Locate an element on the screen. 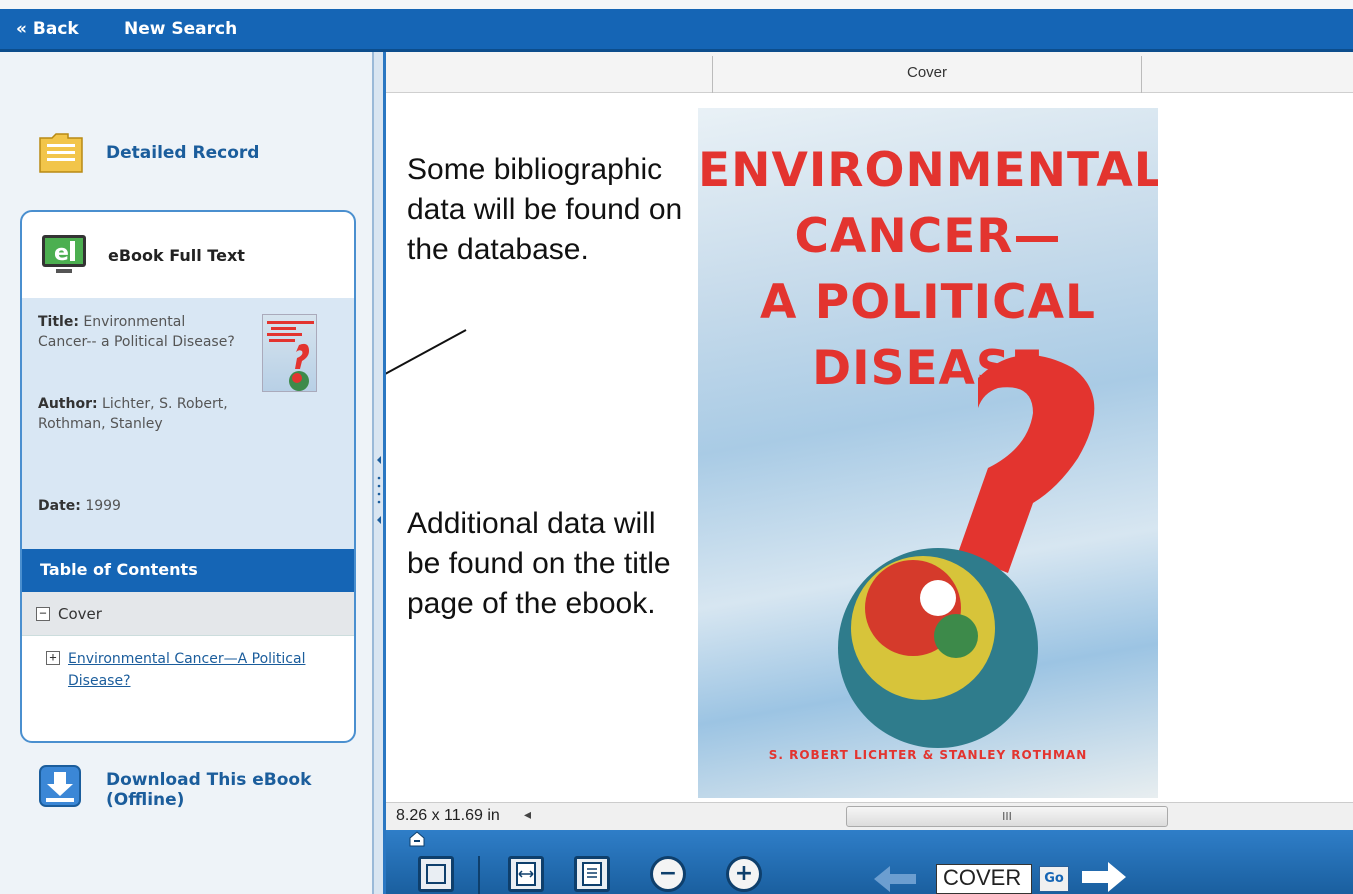  toc-item-label: Cover is located at coordinates (80, 613).